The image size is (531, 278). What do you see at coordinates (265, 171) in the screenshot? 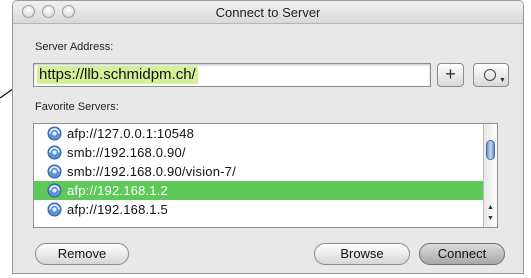
I see `list-item: smb://192.168.0.90/vision-7/` at bounding box center [265, 171].